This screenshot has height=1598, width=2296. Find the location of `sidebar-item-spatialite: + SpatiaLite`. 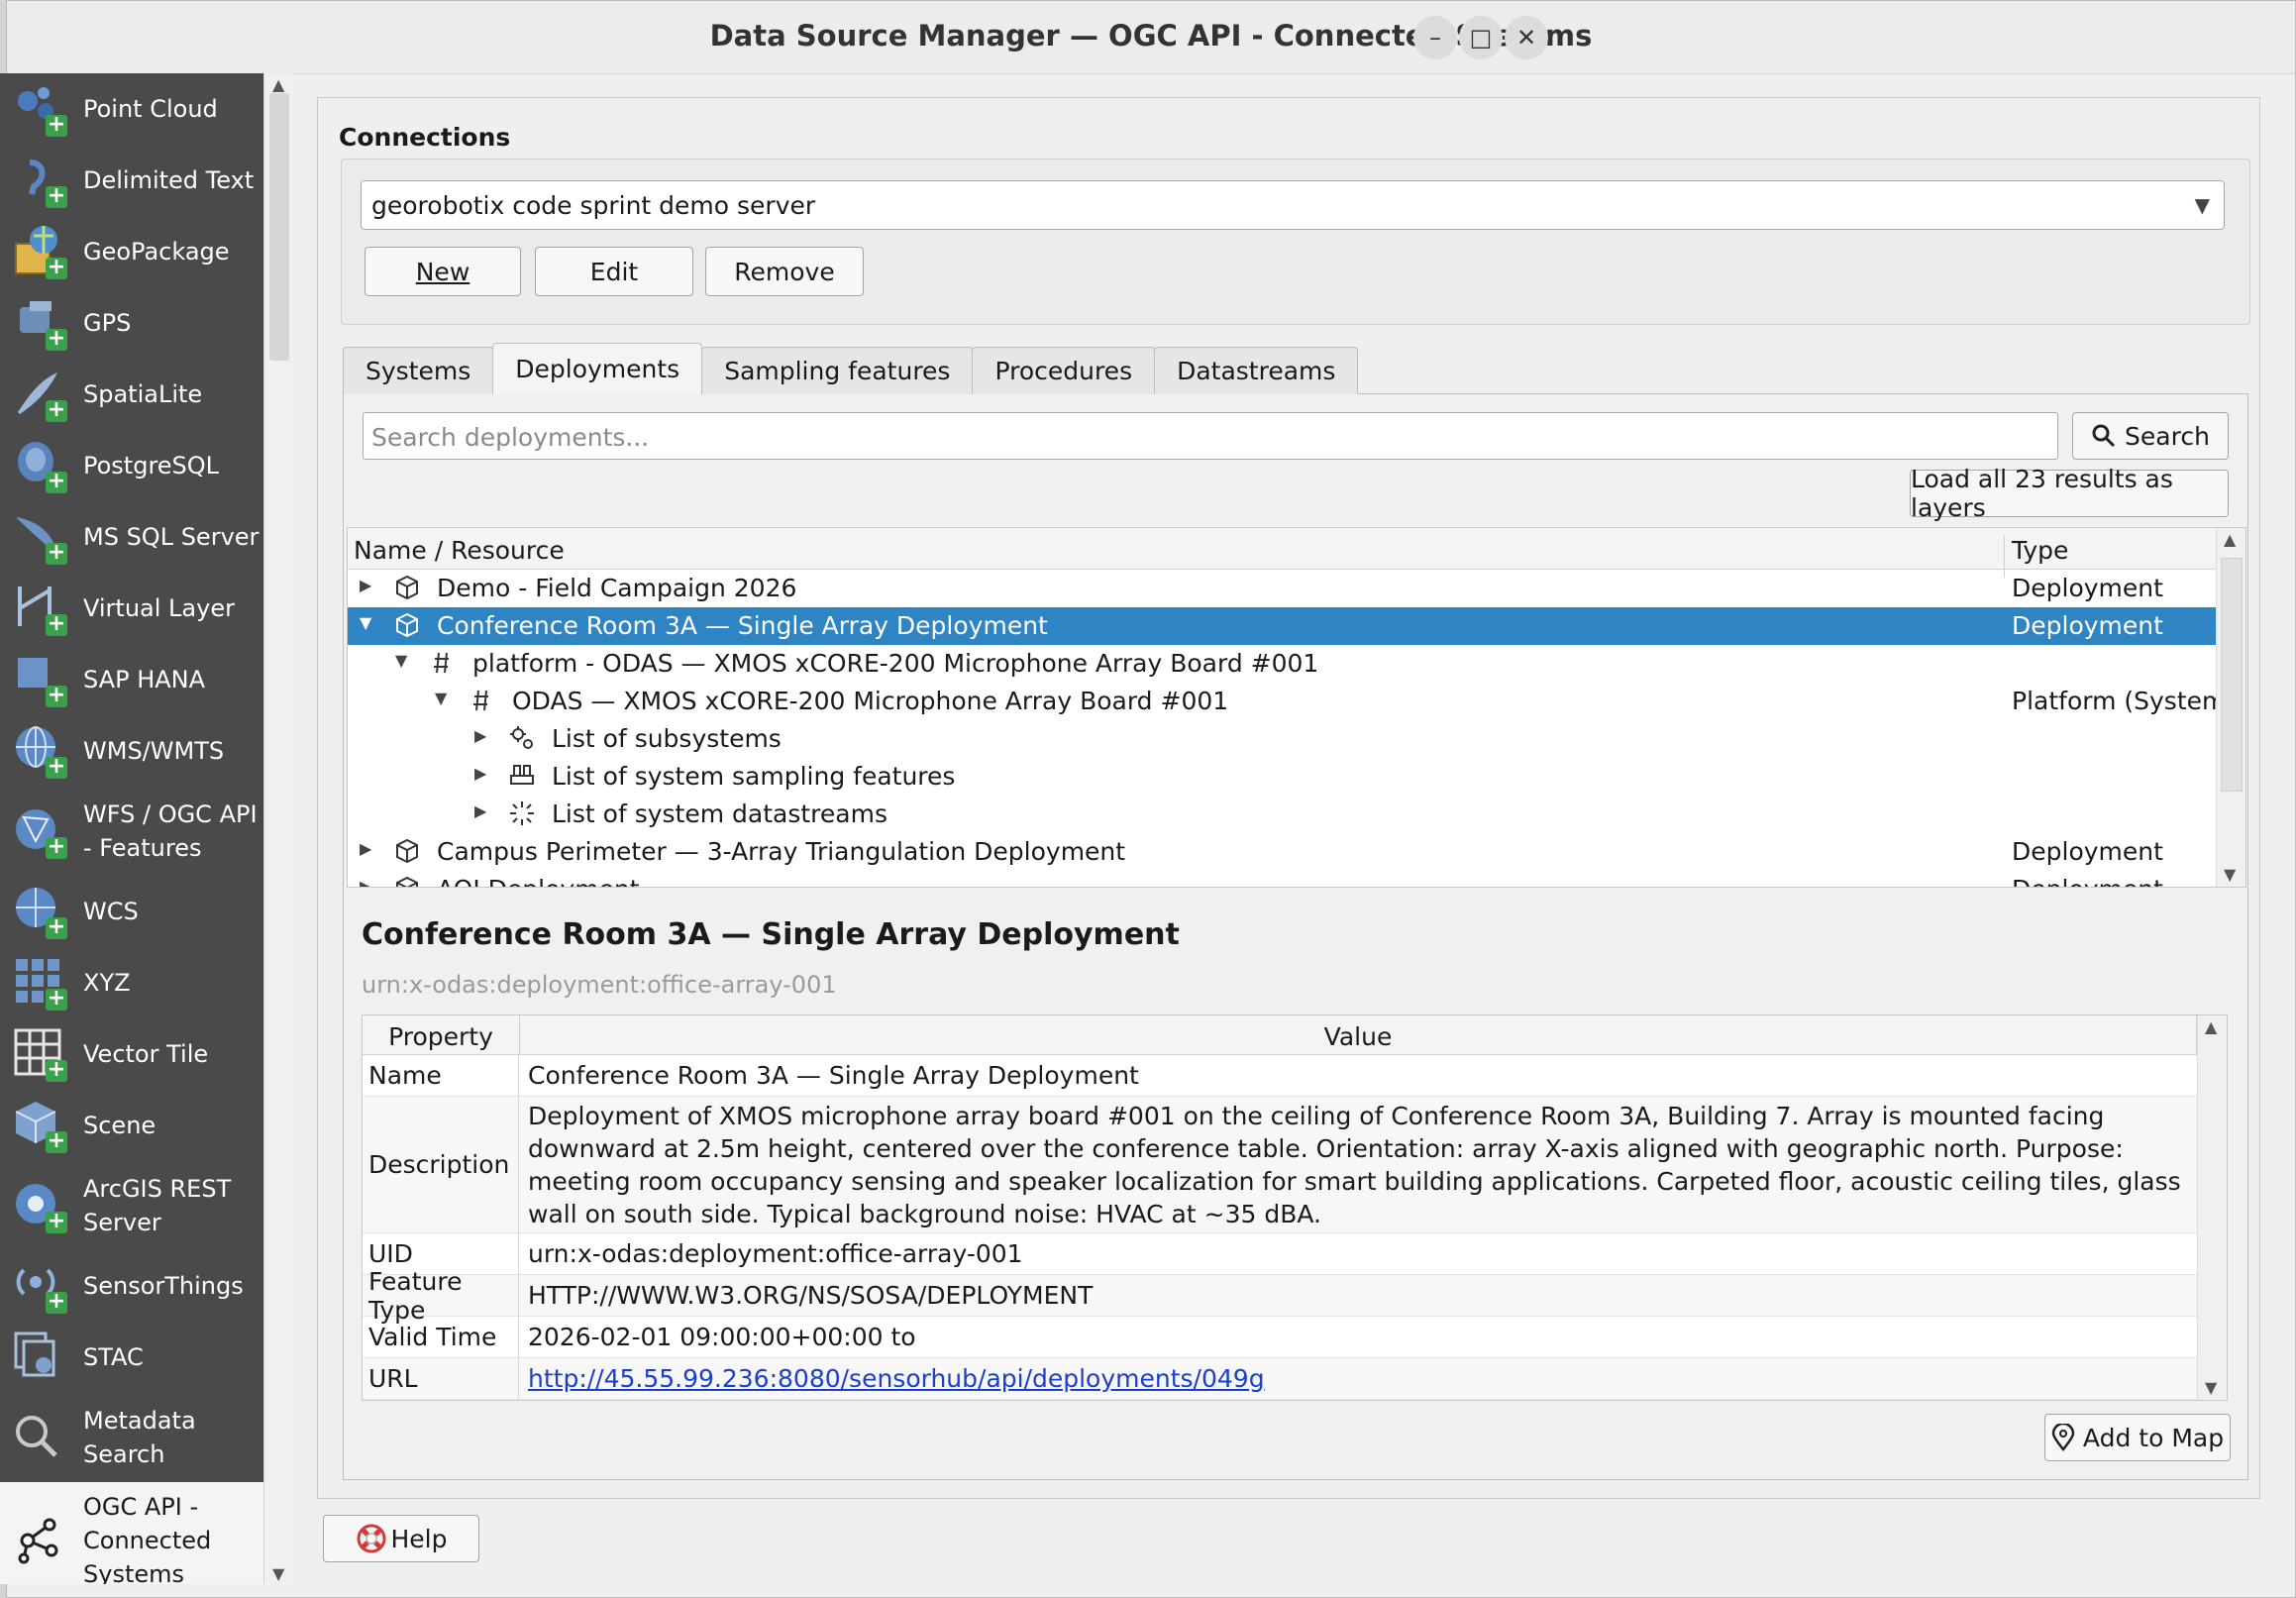

sidebar-item-spatialite: + SpatiaLite is located at coordinates (131, 394).